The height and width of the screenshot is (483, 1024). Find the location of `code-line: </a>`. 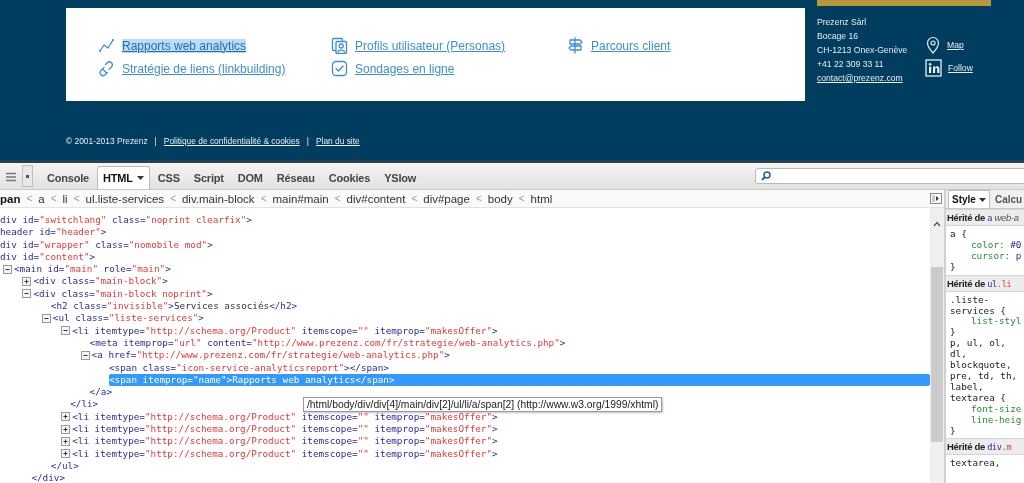

code-line: </a> is located at coordinates (102, 392).